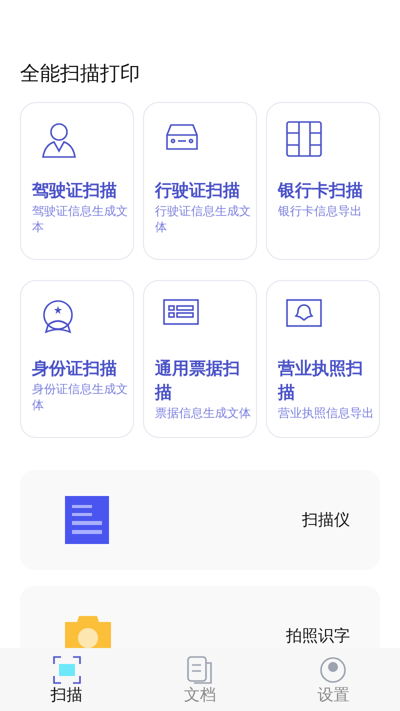 The width and height of the screenshot is (400, 711). I want to click on scan-card: 身份证扫描 身份证信息生成文体, so click(77, 359).